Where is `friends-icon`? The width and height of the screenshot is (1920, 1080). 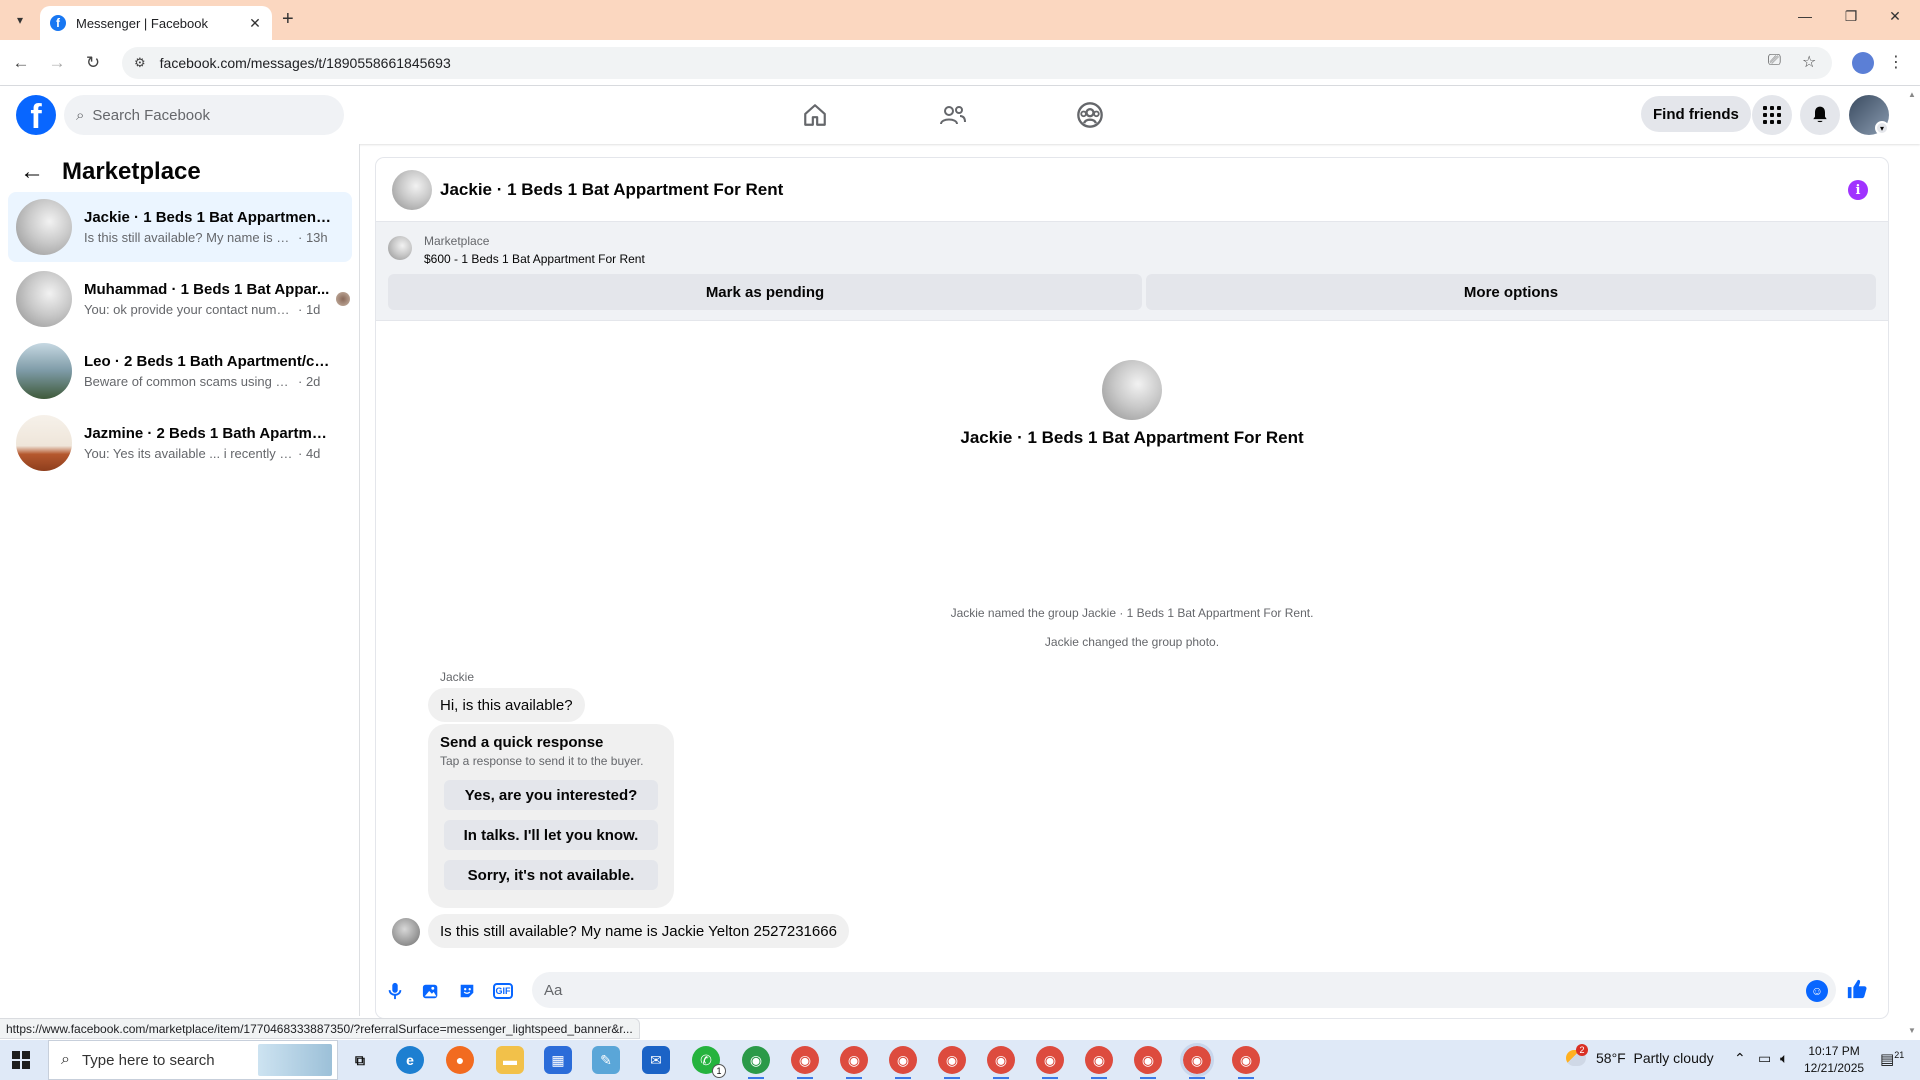 friends-icon is located at coordinates (953, 115).